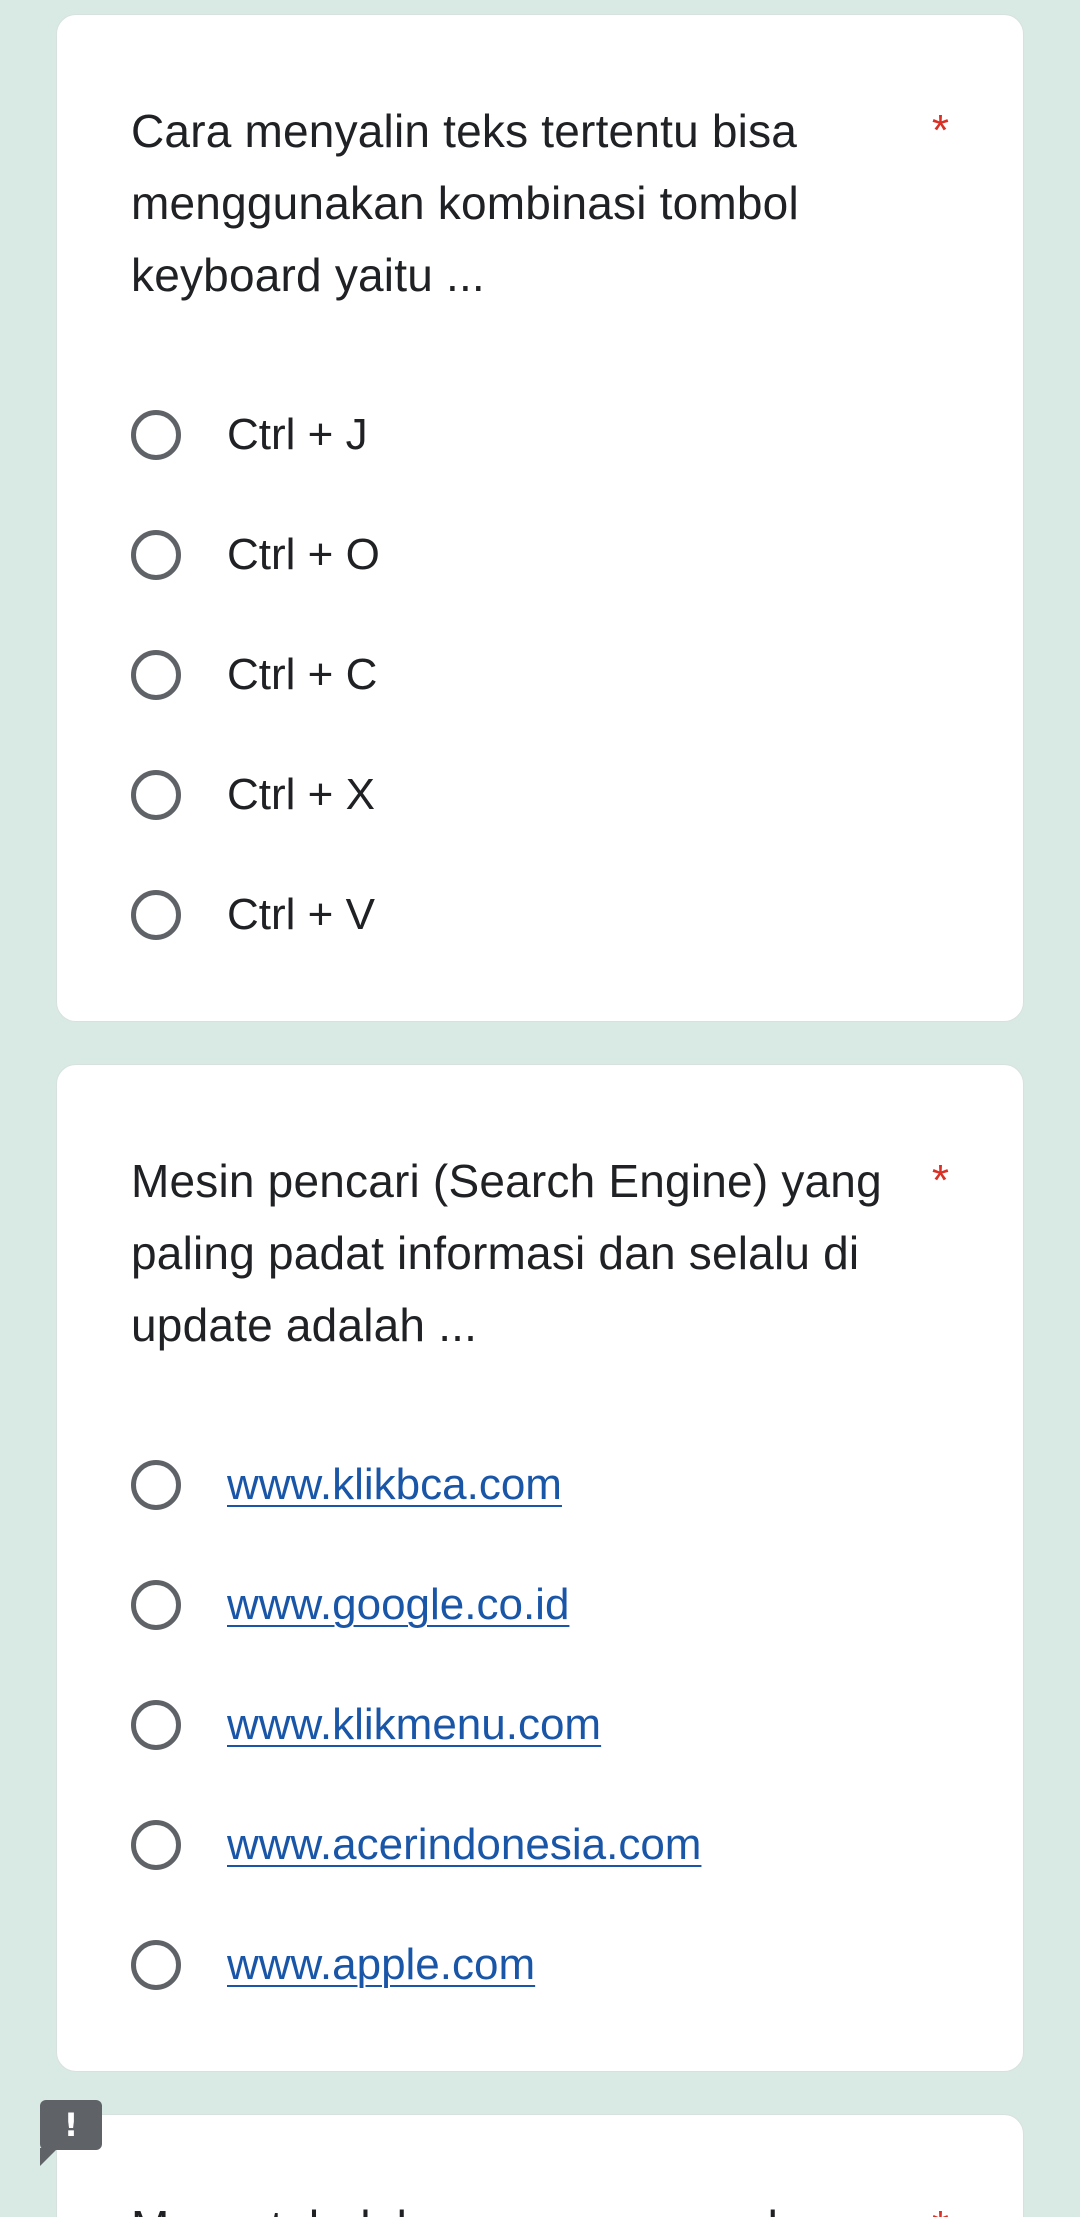  Describe the element at coordinates (381, 1965) in the screenshot. I see `option-link: www.apple.com` at that location.